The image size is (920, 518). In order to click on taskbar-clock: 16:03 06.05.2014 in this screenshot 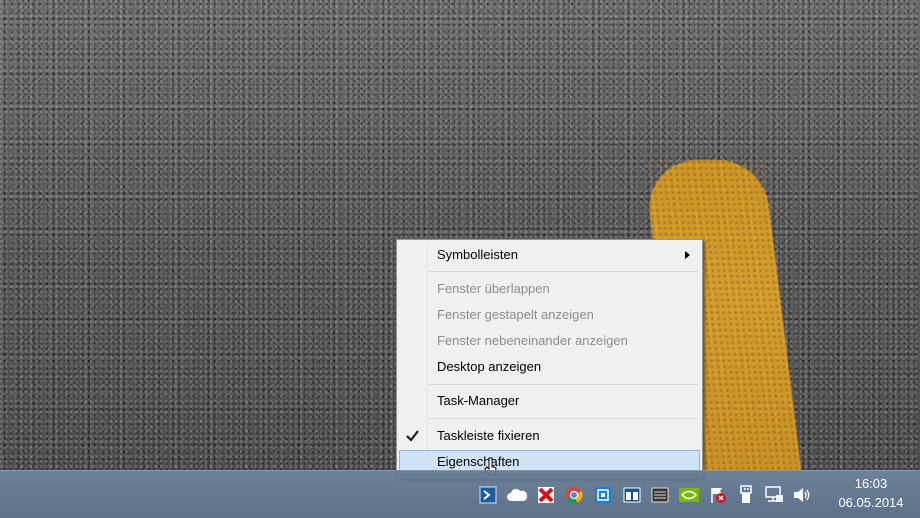, I will do `click(871, 493)`.